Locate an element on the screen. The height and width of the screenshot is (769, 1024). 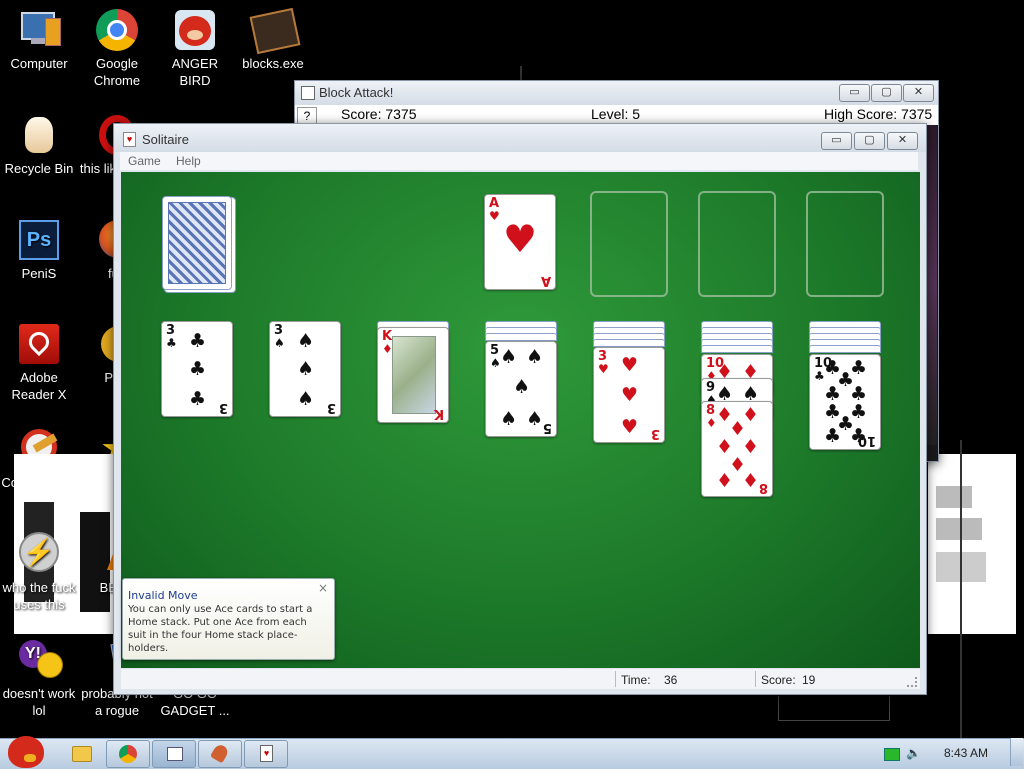
clock: 8:43 AM is located at coordinates (966, 753).